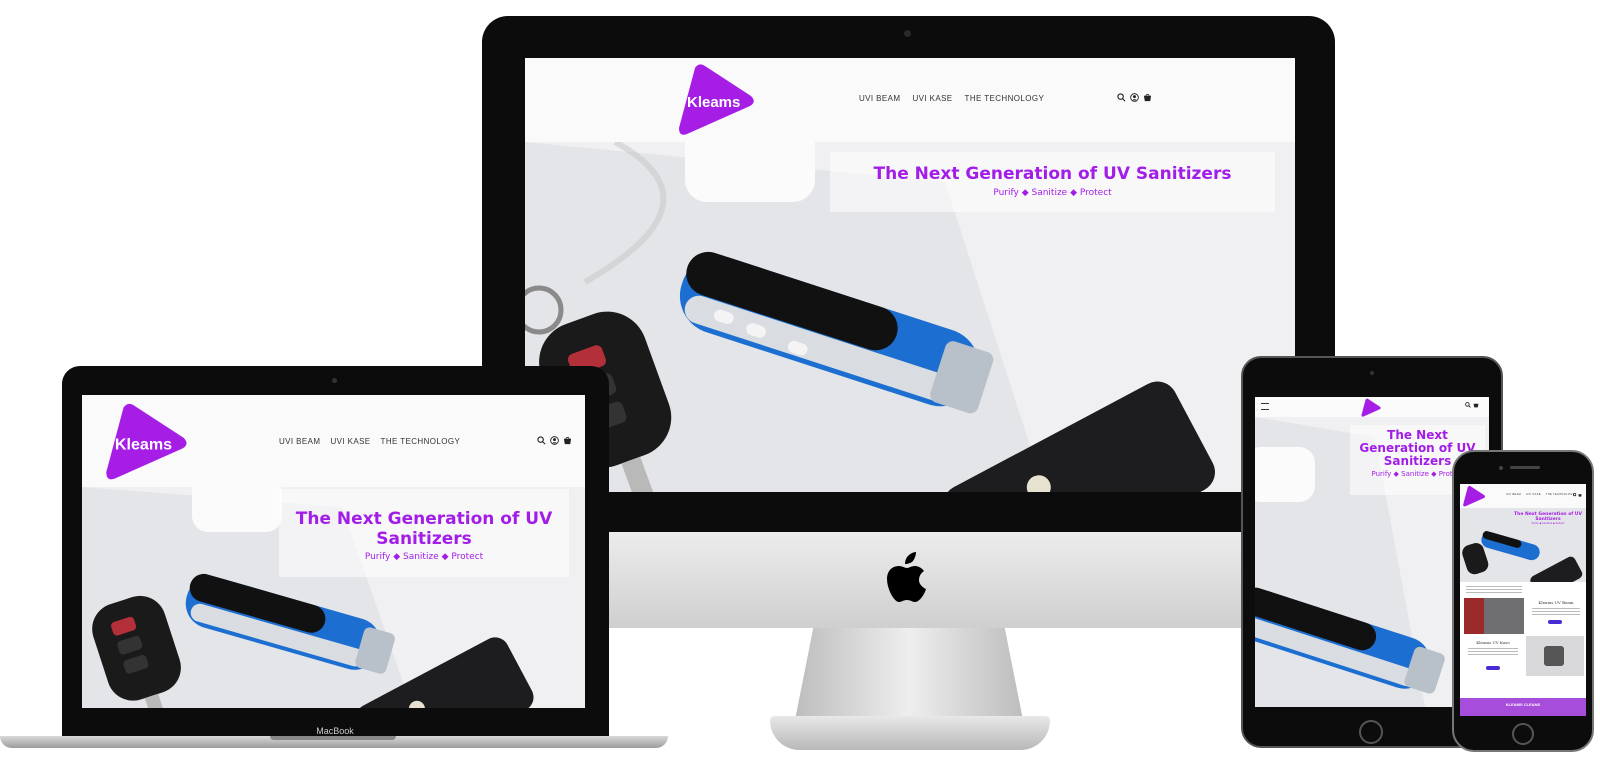 The width and height of the screenshot is (1600, 768). Describe the element at coordinates (1265, 406) in the screenshot. I see `hamburger-menu-icon` at that location.